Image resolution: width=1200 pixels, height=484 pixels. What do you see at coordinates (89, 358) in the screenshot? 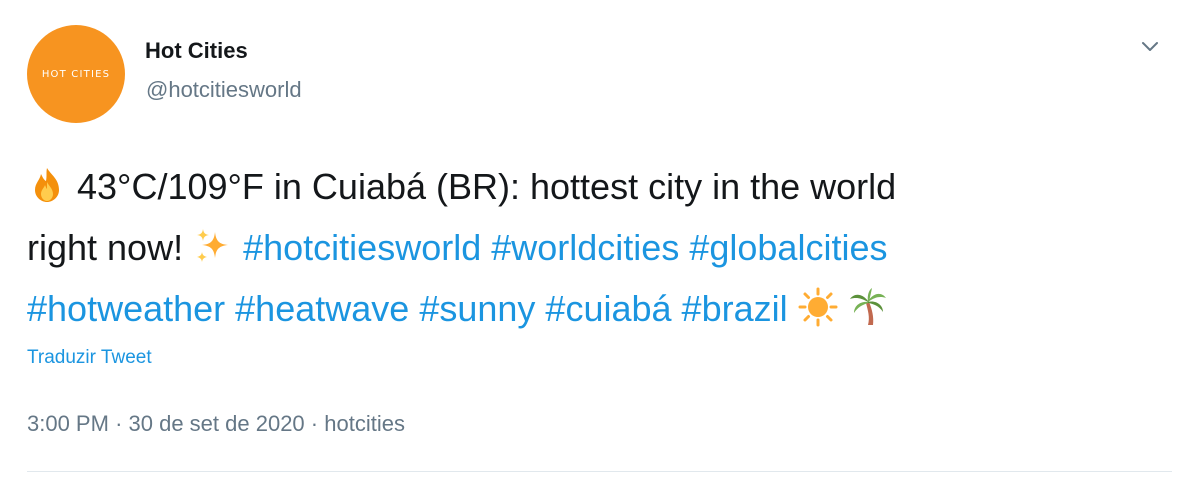
I see `translate-tweet-link: Traduzir Tweet` at bounding box center [89, 358].